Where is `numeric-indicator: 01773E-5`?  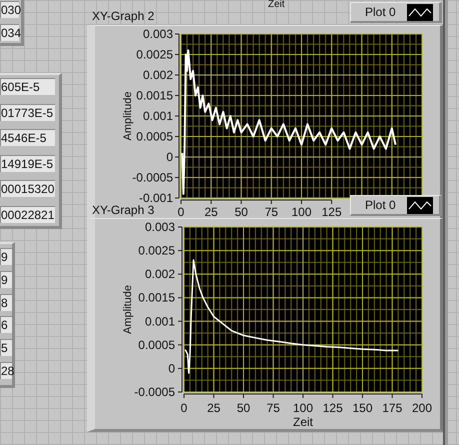 numeric-indicator: 01773E-5 is located at coordinates (27, 112).